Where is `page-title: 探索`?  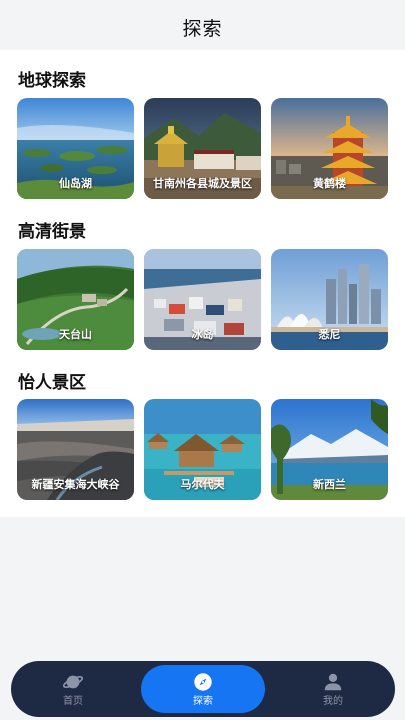 page-title: 探索 is located at coordinates (202, 28).